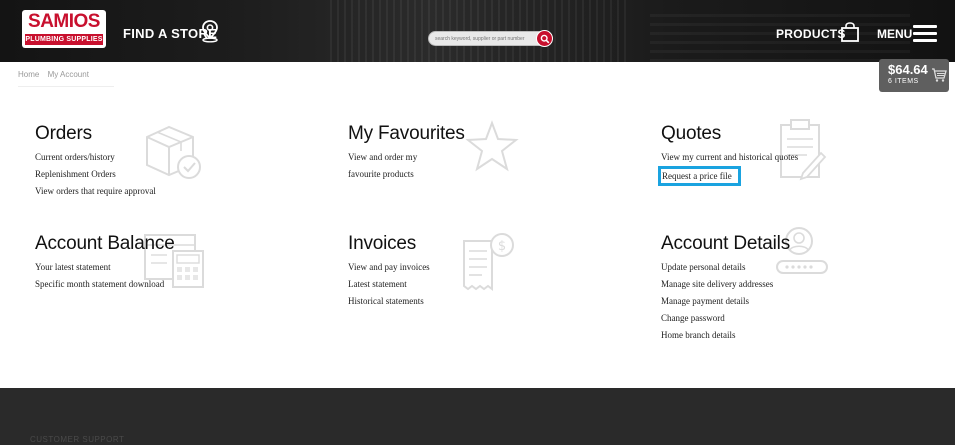 This screenshot has width=955, height=445. Describe the element at coordinates (64, 21) in the screenshot. I see `logo-brand-text: SAMIOS` at that location.